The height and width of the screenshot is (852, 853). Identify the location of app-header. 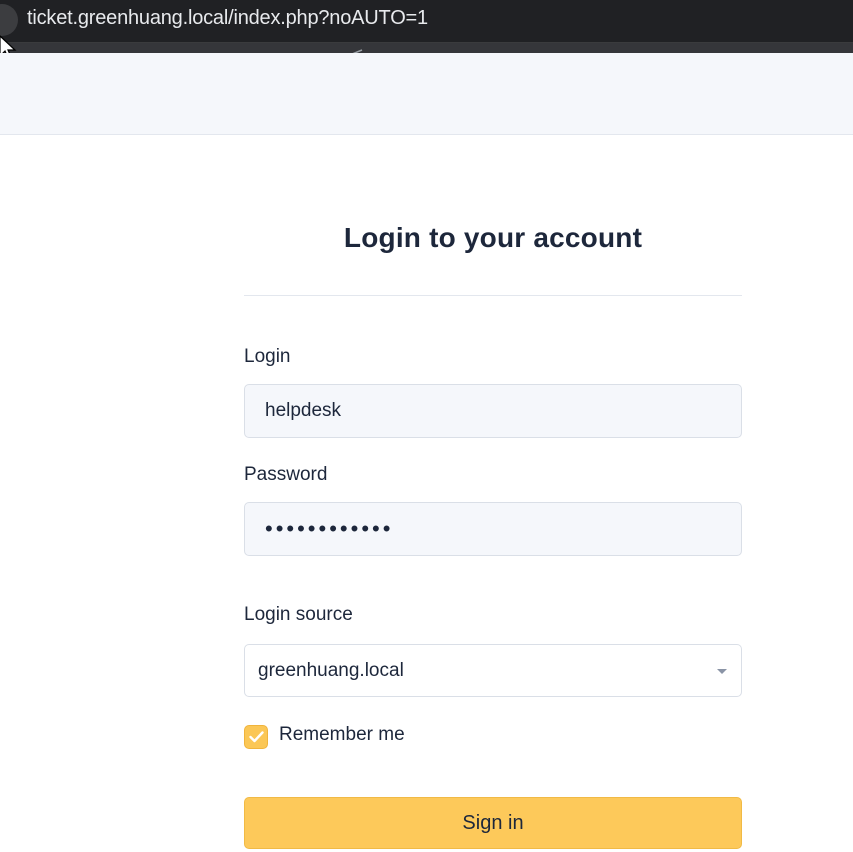
(426, 94).